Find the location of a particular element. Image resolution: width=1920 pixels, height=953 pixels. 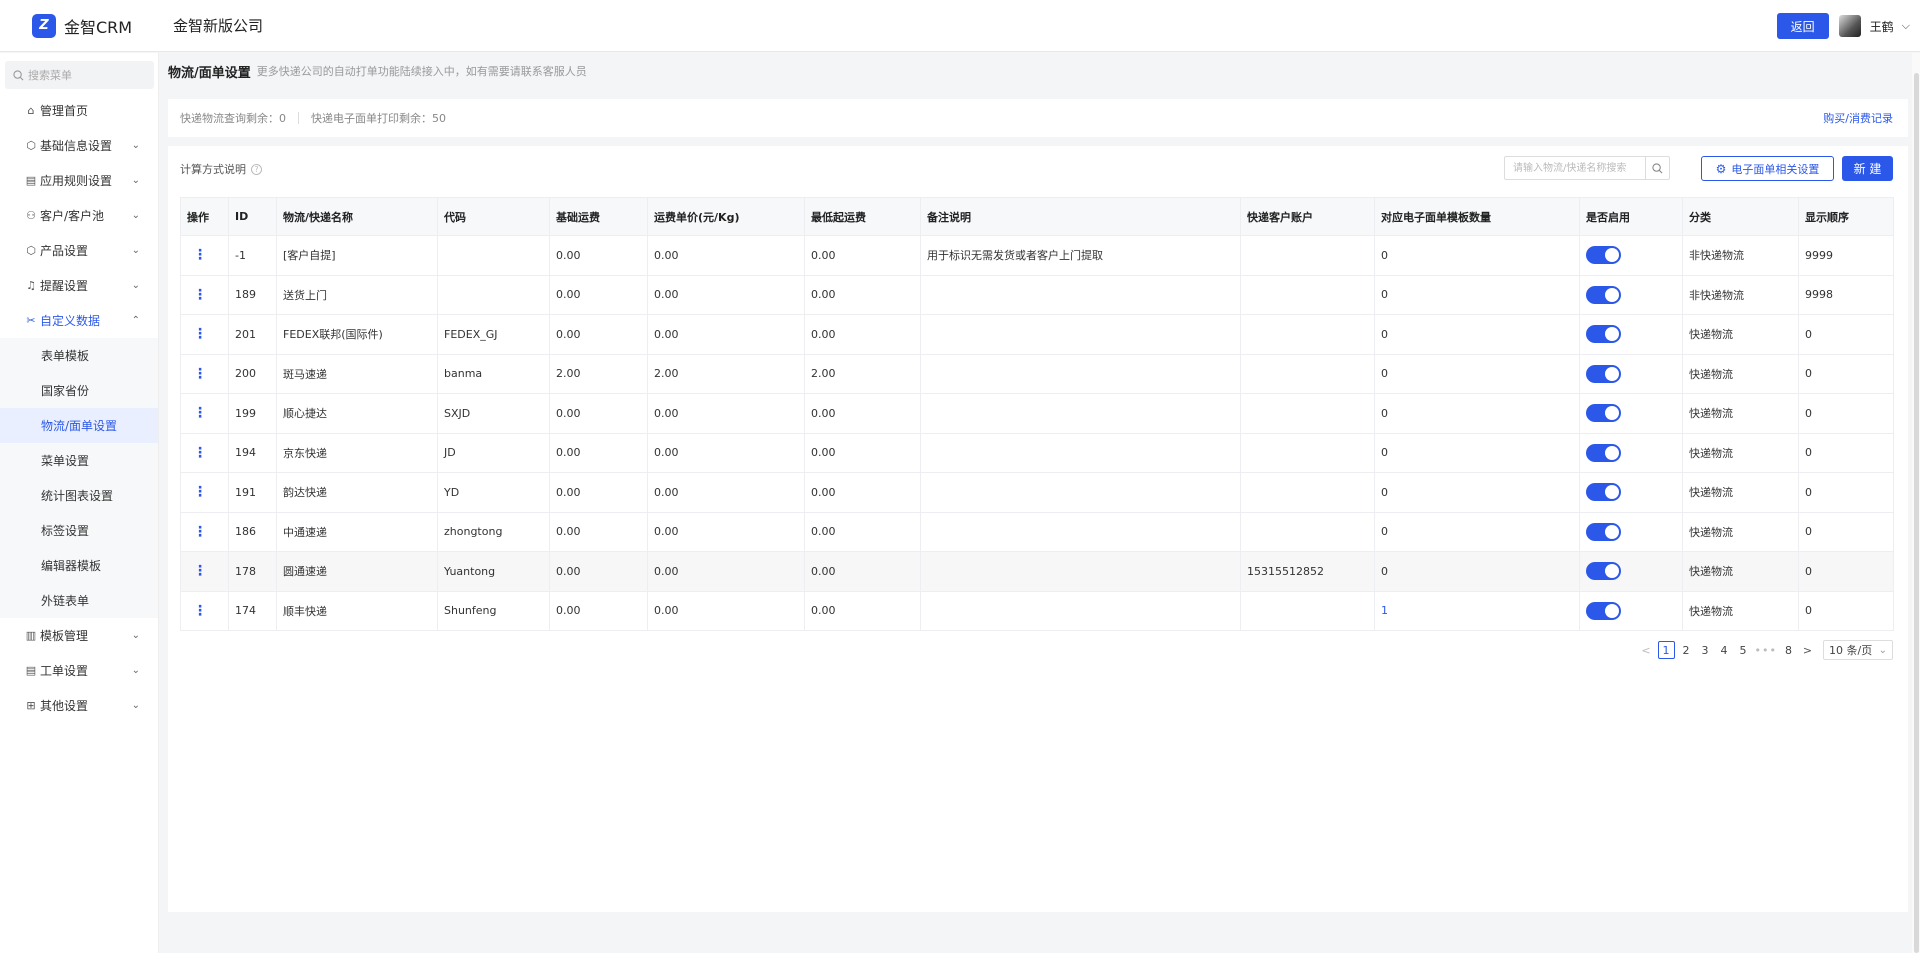

pagination: < 1 2 3 4 5 ••• 8 > 10 条/页 ⌄ is located at coordinates (1764, 650).